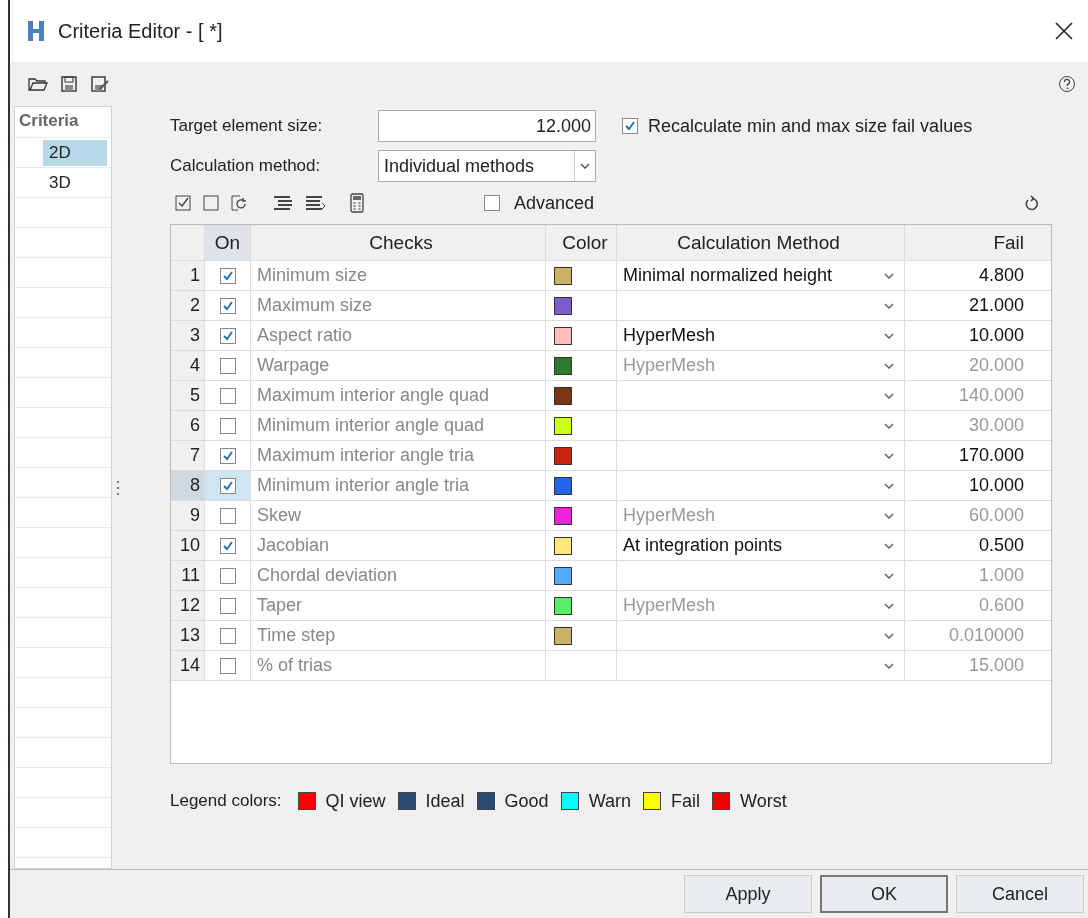  Describe the element at coordinates (363, 485) in the screenshot. I see `table-cell: Minimum interior angle tria` at that location.